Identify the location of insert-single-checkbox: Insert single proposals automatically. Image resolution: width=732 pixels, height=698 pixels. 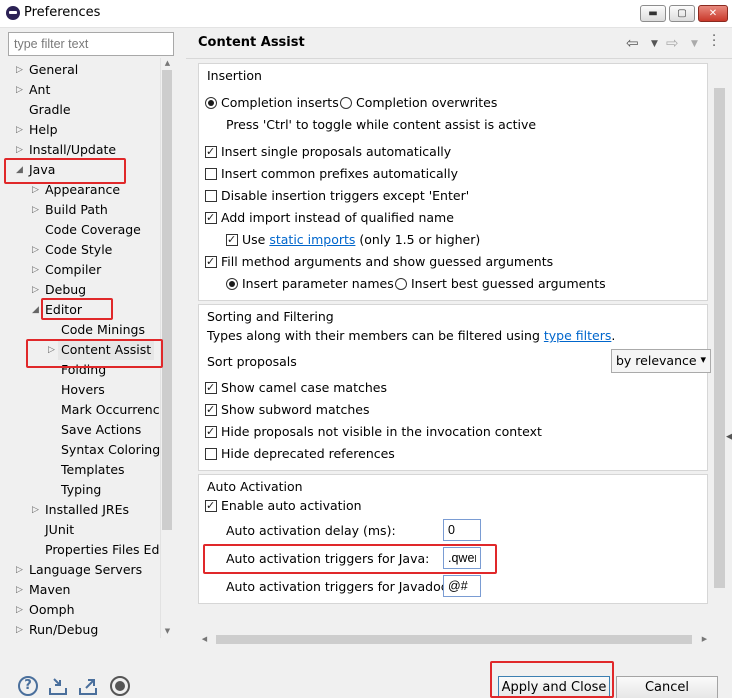
(328, 152).